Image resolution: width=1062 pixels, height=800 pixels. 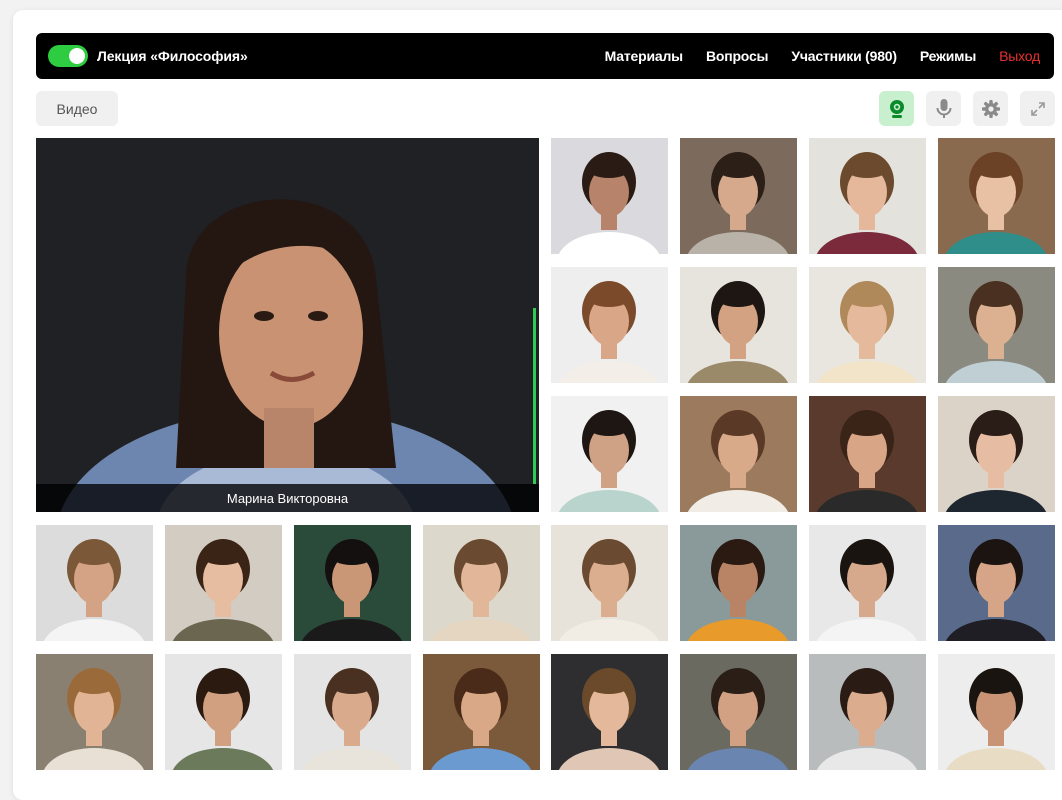 I want to click on microphone-icon, so click(x=943, y=108).